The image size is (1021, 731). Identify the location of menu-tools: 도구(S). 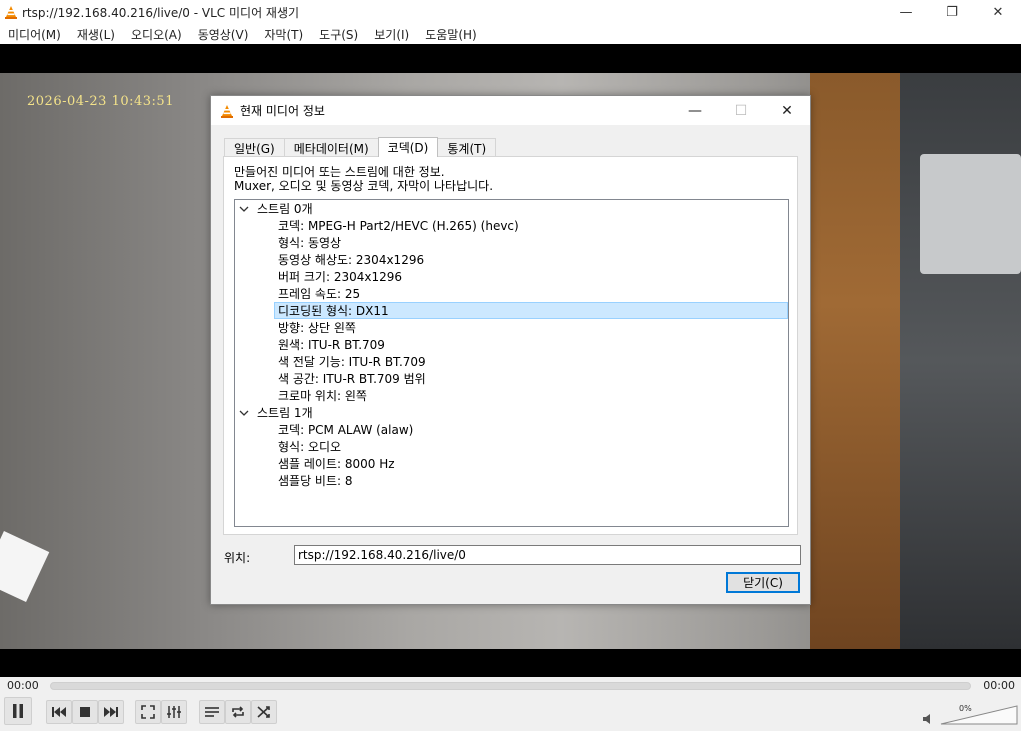
(338, 34).